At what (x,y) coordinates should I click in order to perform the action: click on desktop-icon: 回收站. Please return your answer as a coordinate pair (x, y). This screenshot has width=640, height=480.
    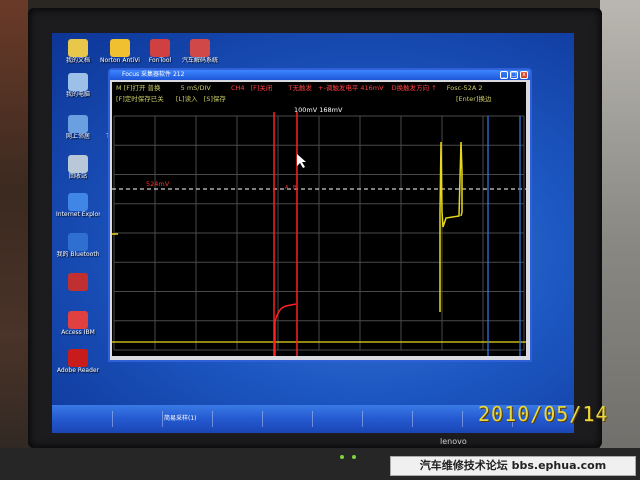
    Looking at the image, I should click on (78, 167).